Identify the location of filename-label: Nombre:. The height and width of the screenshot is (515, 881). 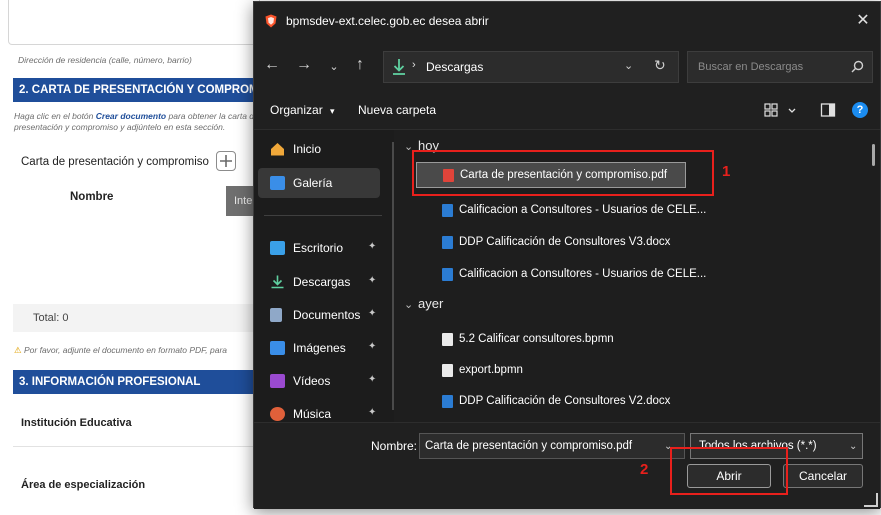
(394, 446).